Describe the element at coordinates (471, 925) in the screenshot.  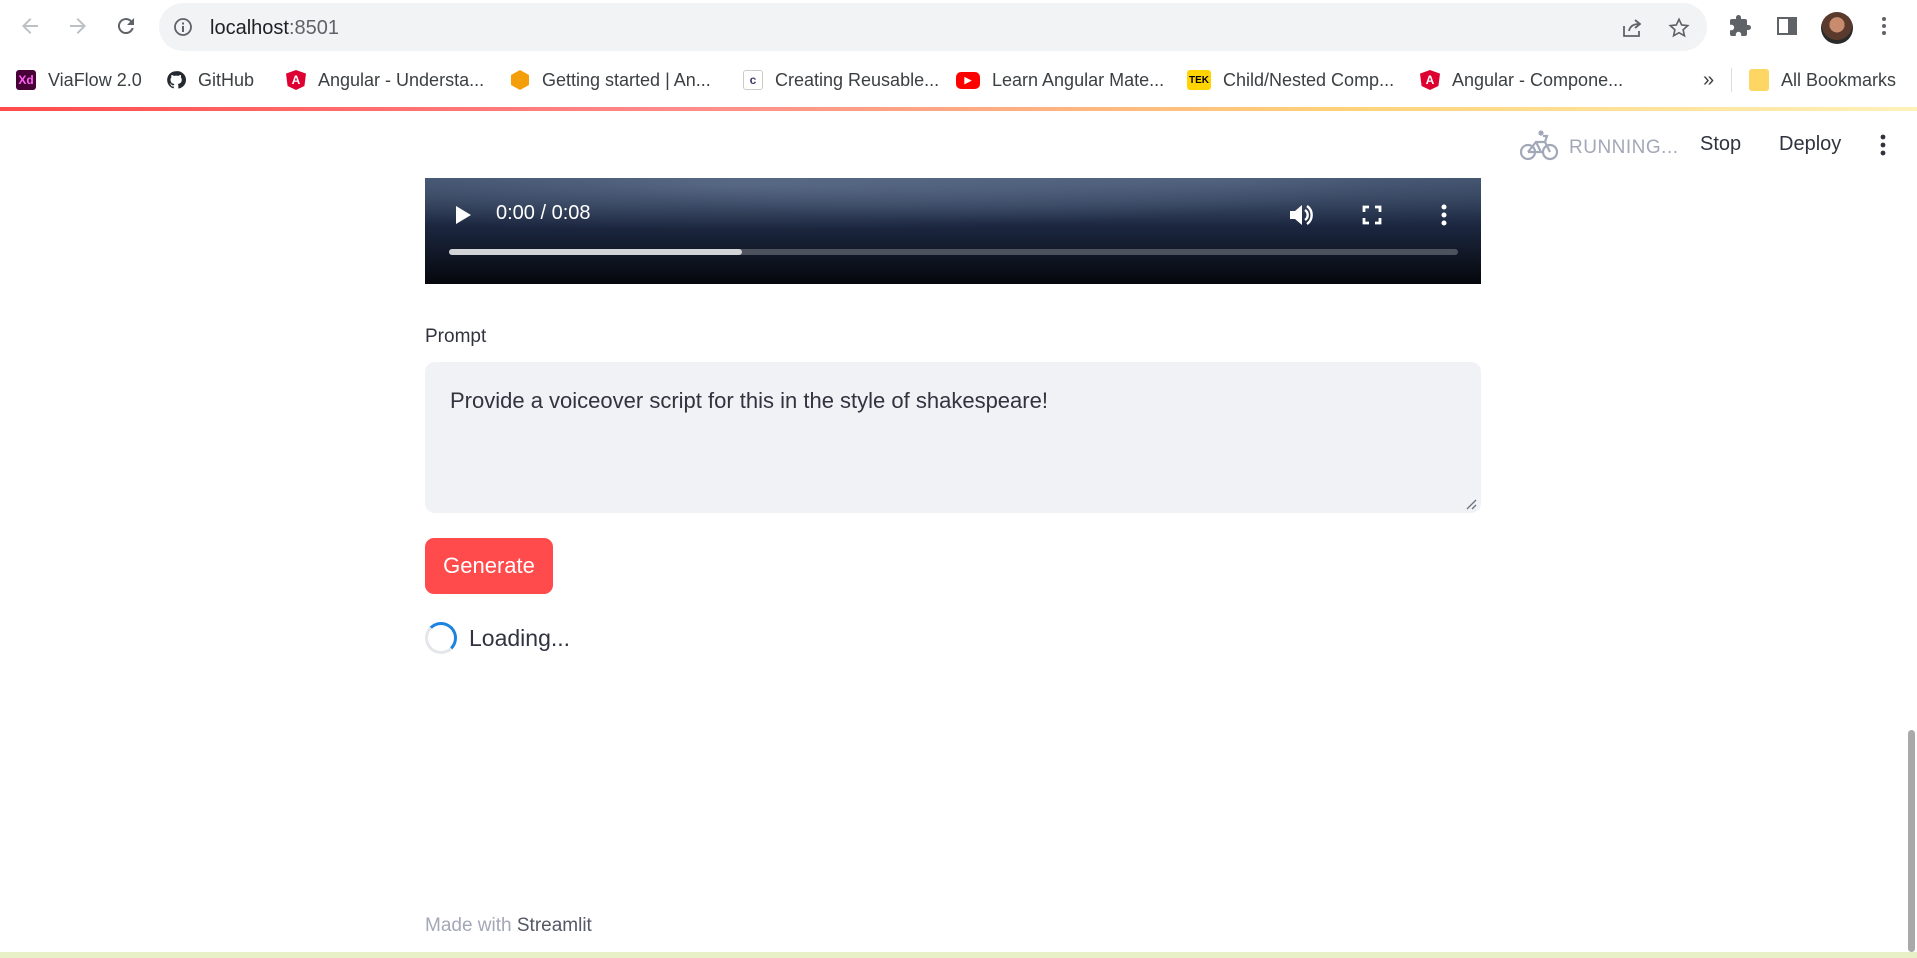
I see `footer-prefix: Made with` at that location.